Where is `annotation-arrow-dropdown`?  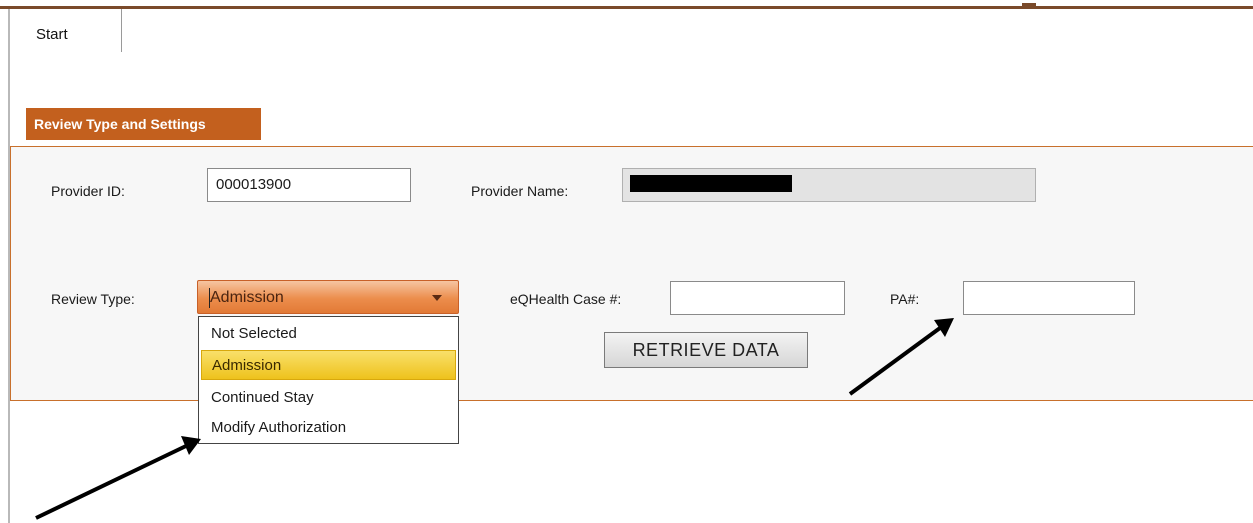
annotation-arrow-dropdown is located at coordinates (118, 478).